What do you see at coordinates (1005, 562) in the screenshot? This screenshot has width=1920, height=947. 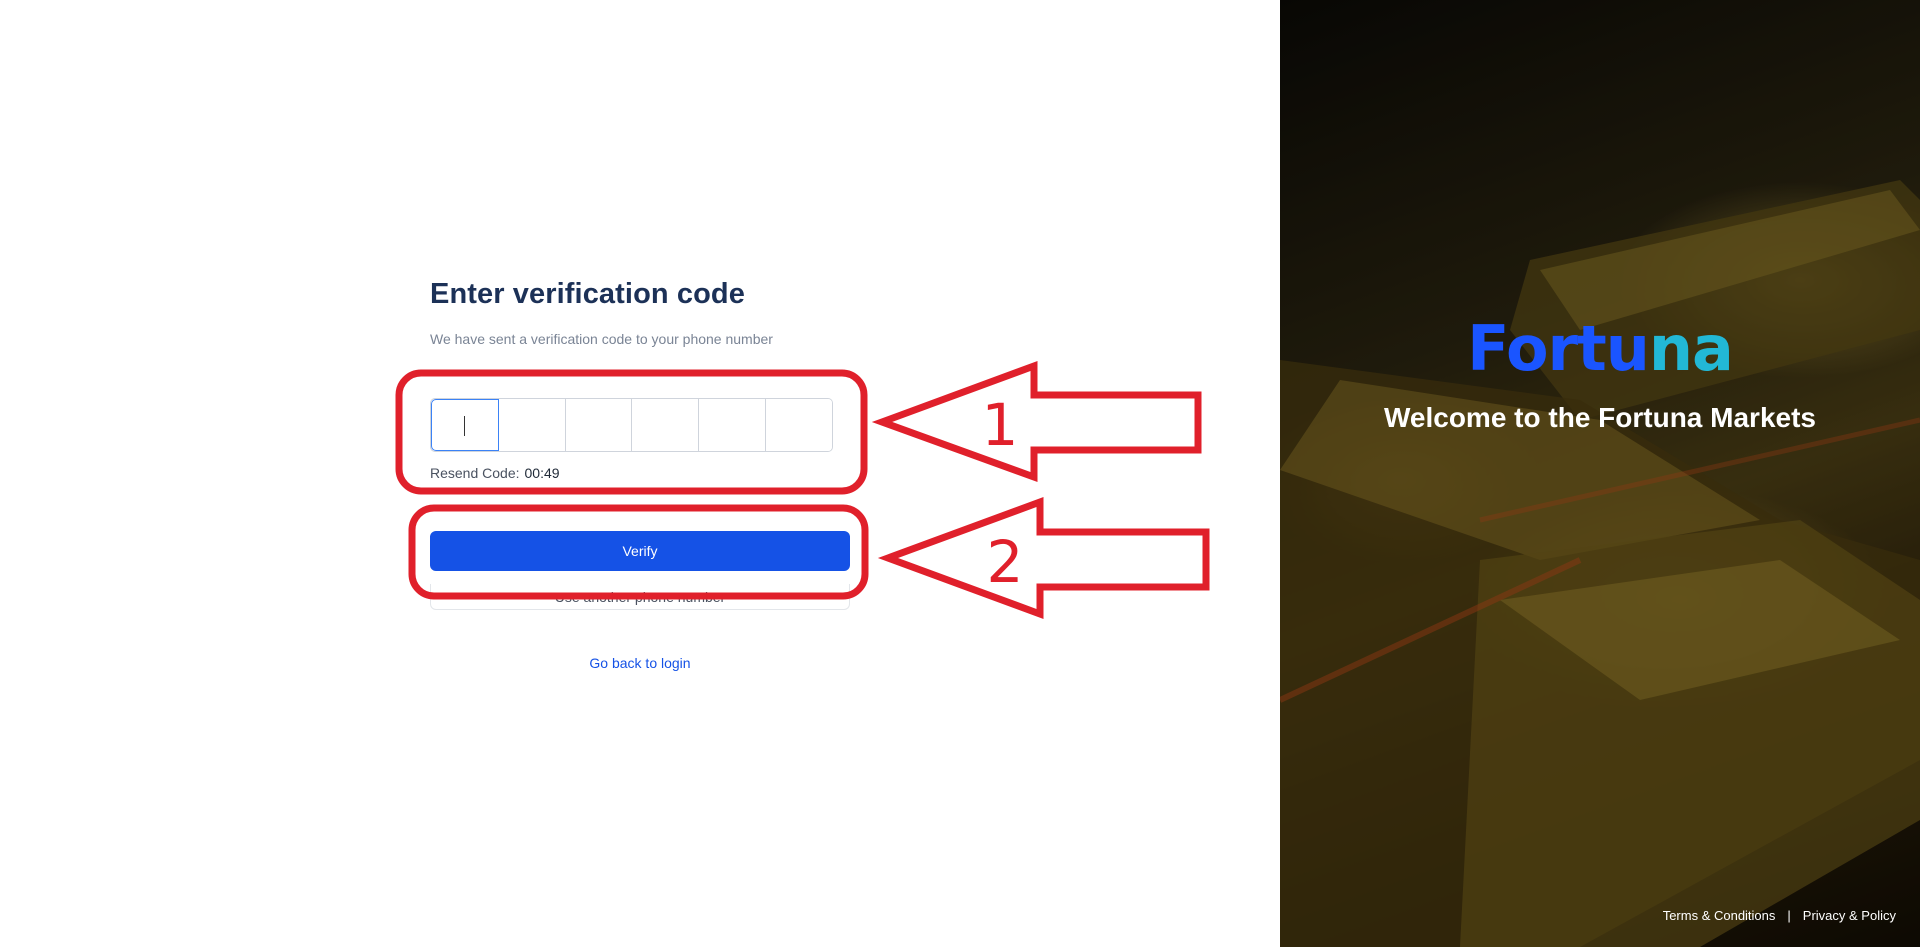 I see `annotation-label-2: 2` at bounding box center [1005, 562].